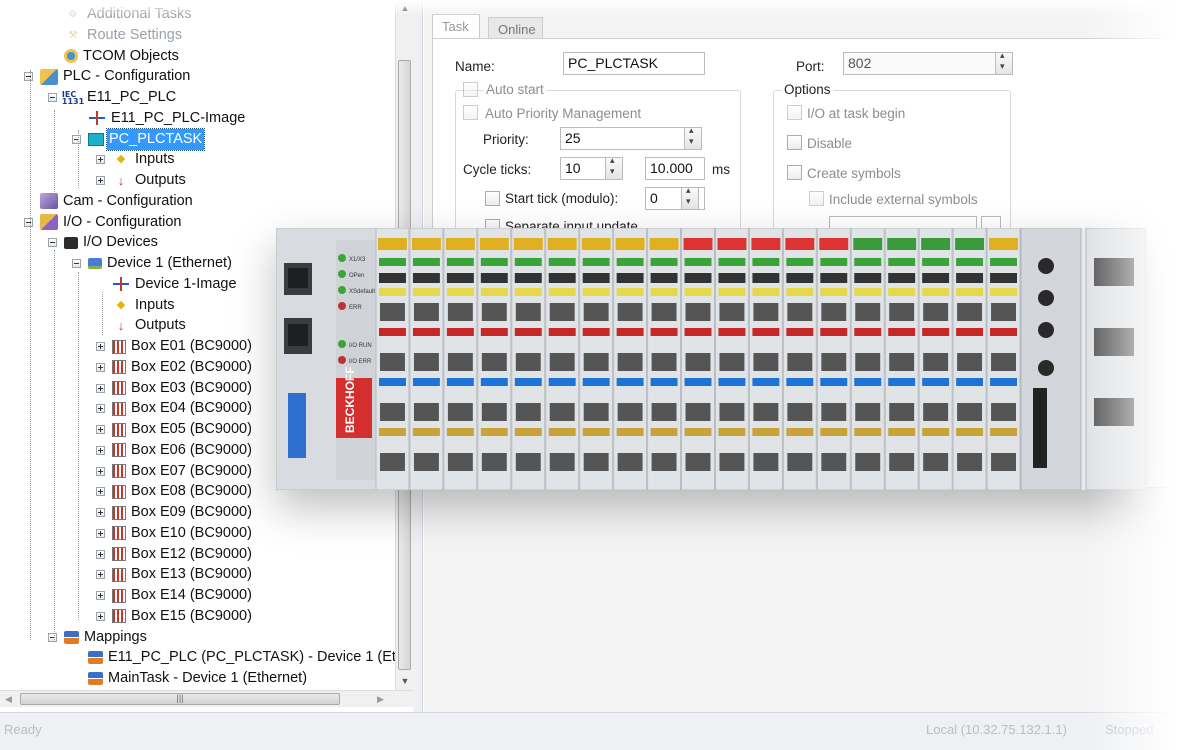 The image size is (1200, 750). I want to click on tree-item: Box E12 (BC9000), so click(175, 554).